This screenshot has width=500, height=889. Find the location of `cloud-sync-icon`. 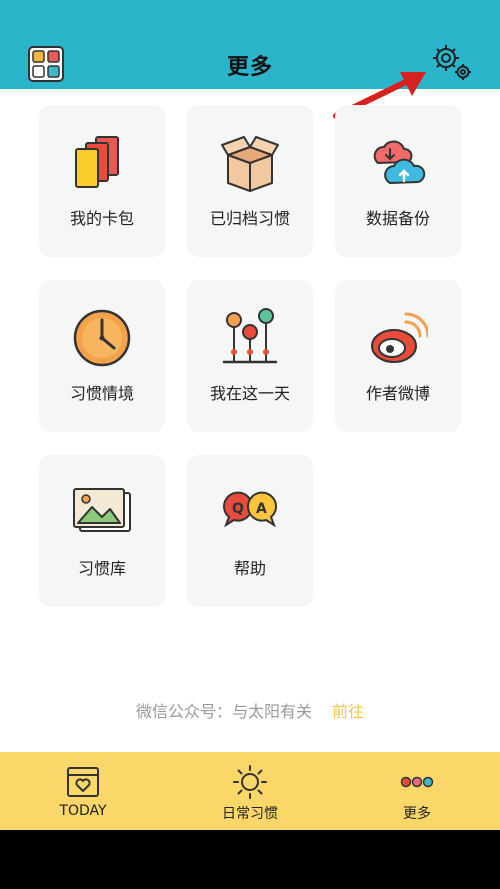

cloud-sync-icon is located at coordinates (399, 162).